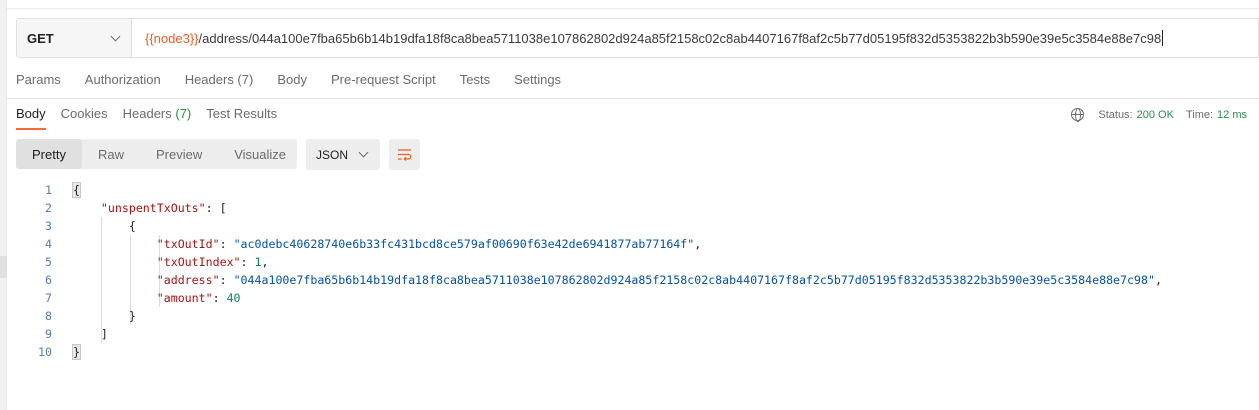  I want to click on code-line: 9 ], so click(589, 334).